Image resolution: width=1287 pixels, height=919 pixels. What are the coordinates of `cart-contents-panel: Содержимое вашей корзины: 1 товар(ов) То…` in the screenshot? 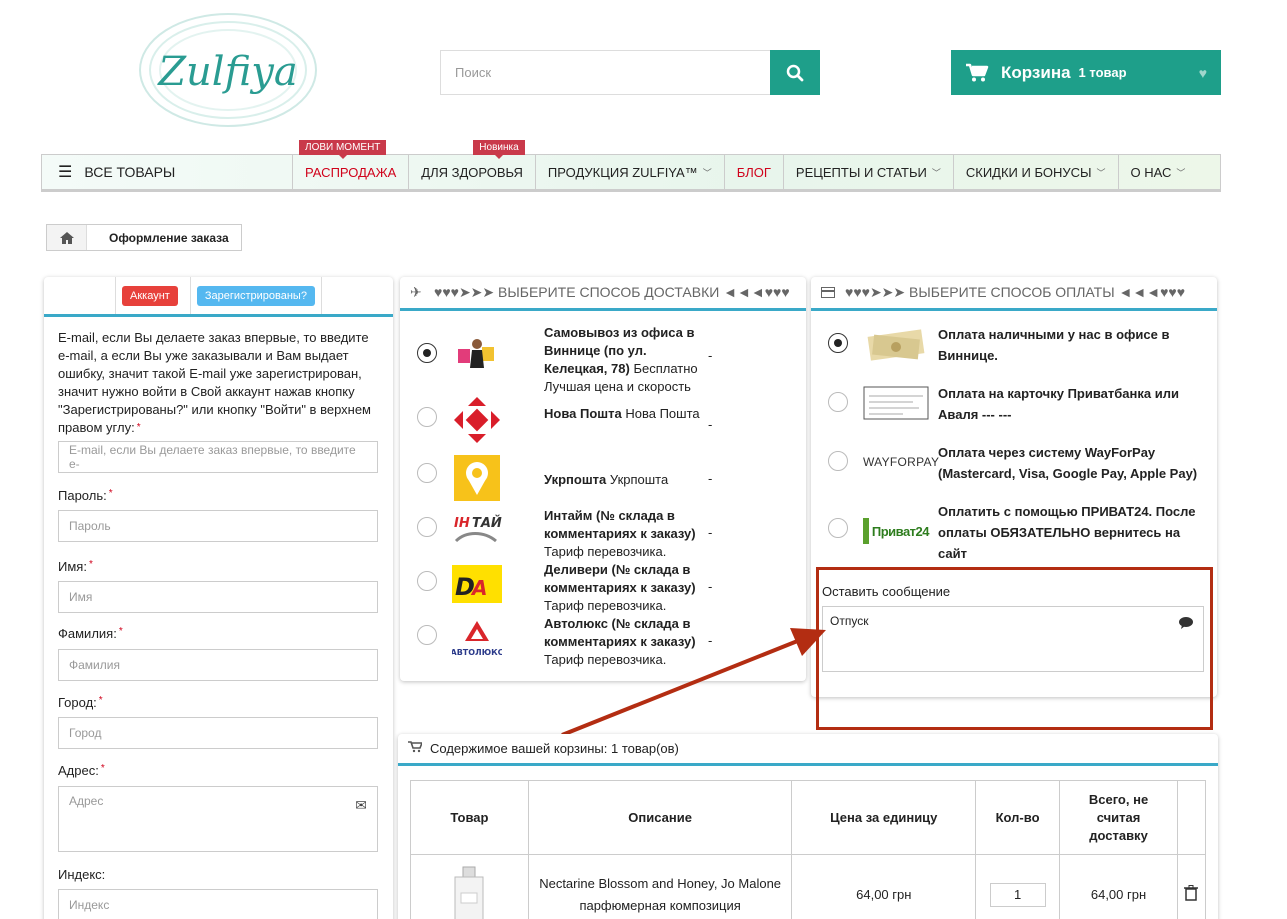 It's located at (808, 826).